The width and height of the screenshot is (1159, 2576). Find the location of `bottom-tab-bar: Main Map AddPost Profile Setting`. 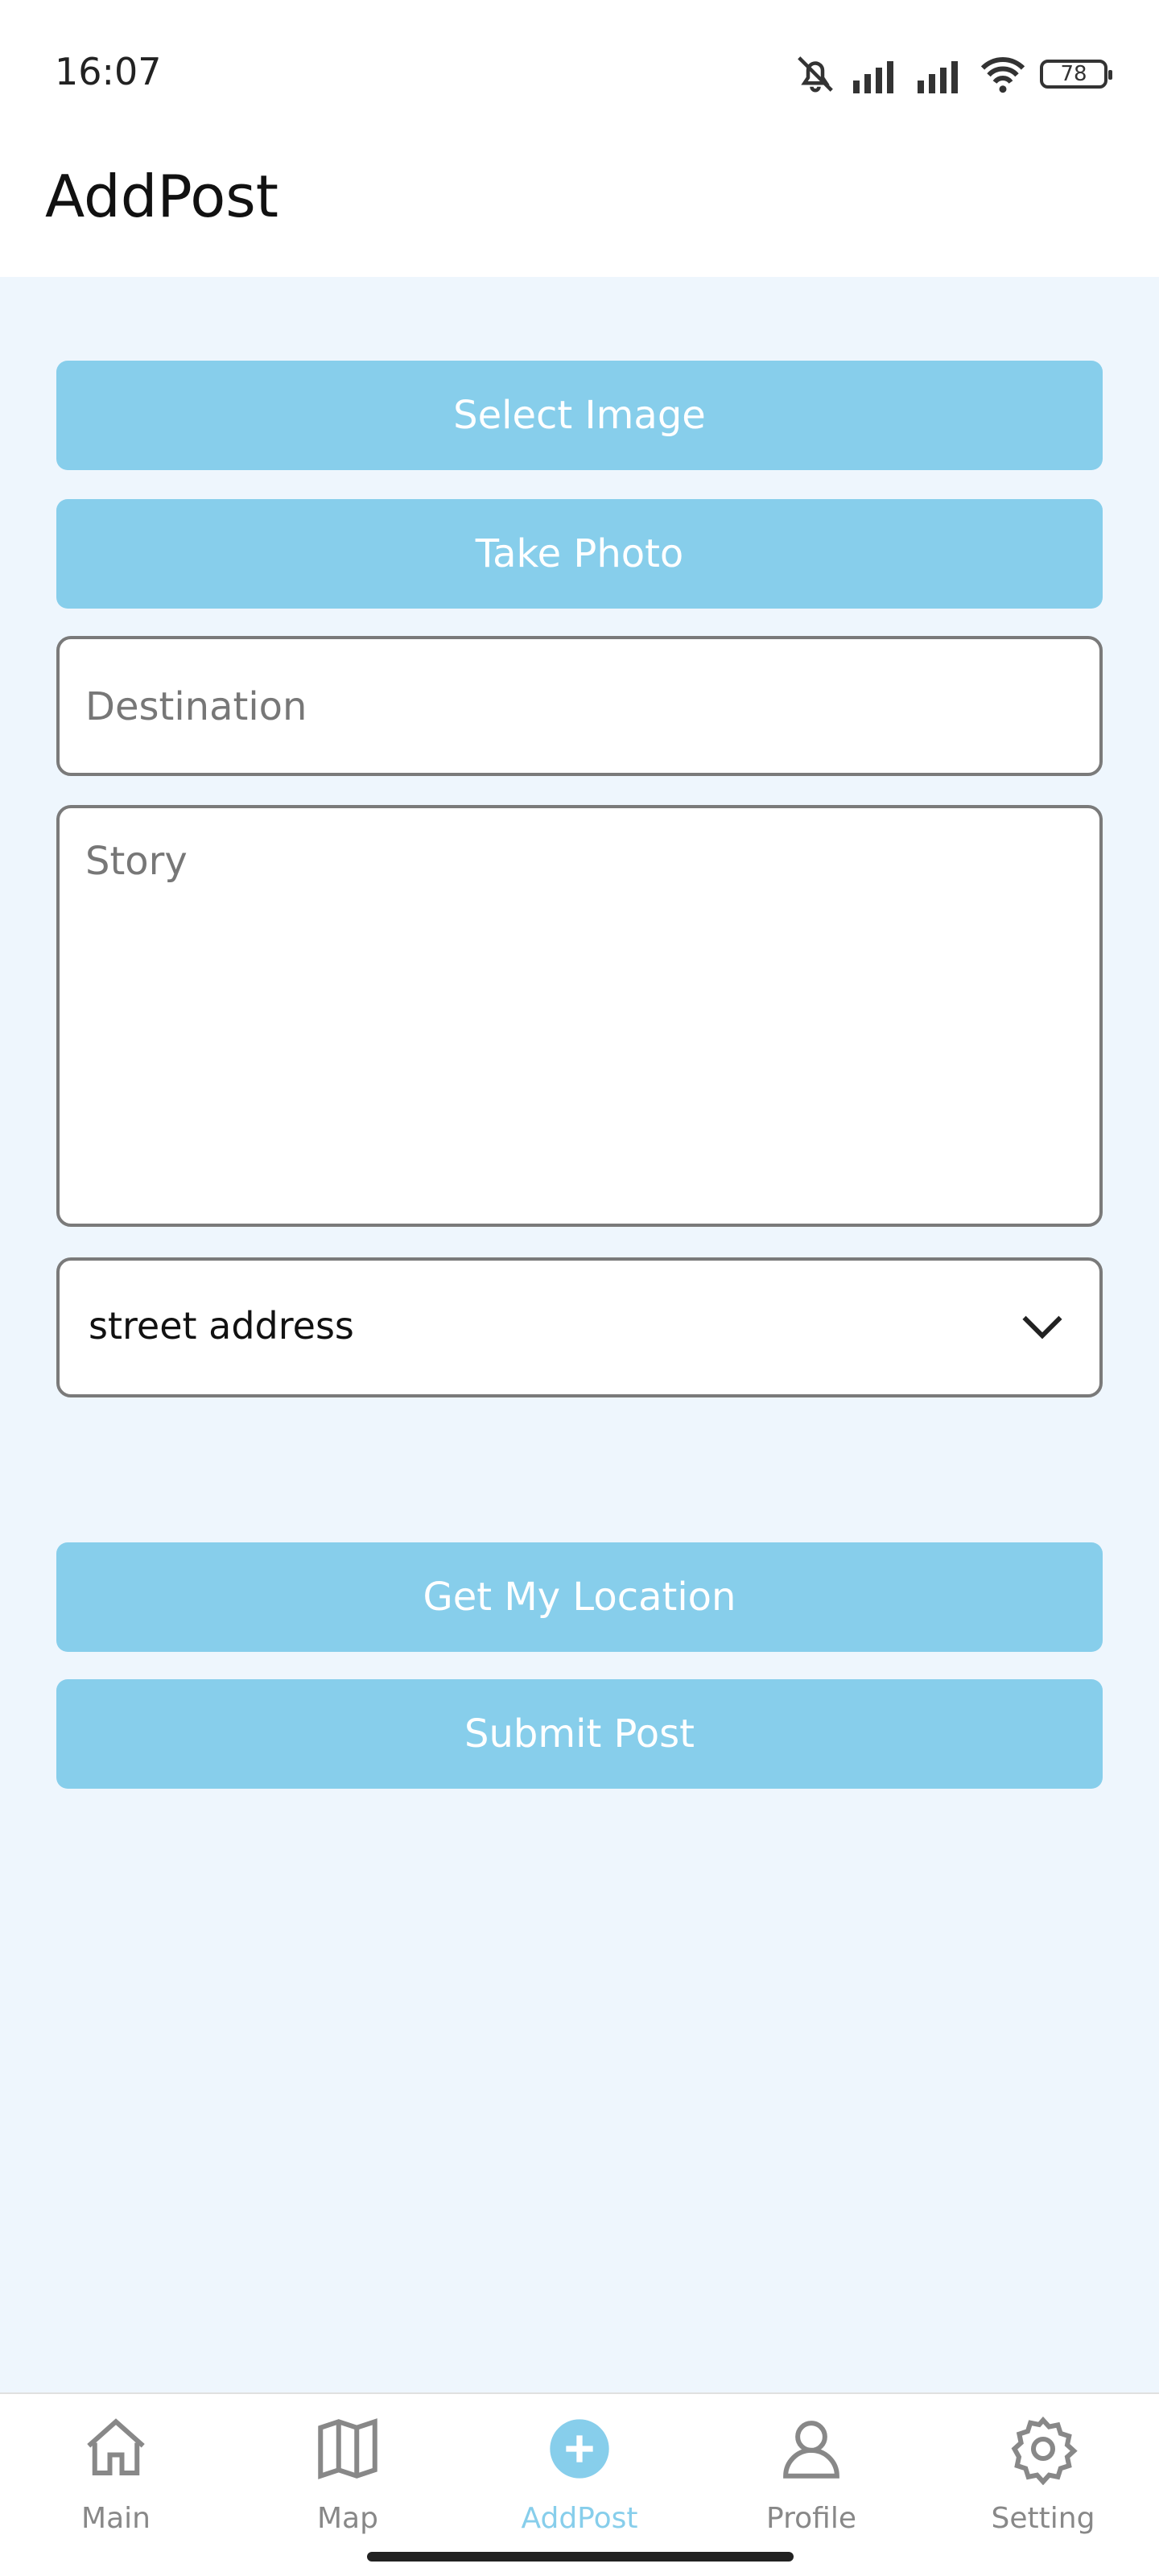

bottom-tab-bar: Main Map AddPost Profile Setting is located at coordinates (579, 2484).